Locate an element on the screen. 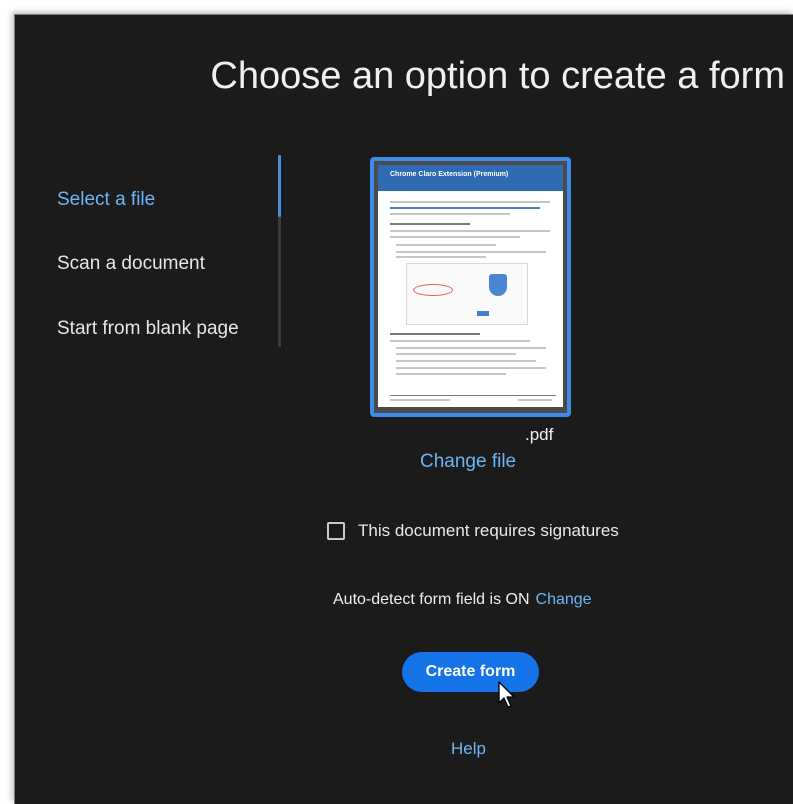  signatures-label: This document requires signatures is located at coordinates (488, 530).